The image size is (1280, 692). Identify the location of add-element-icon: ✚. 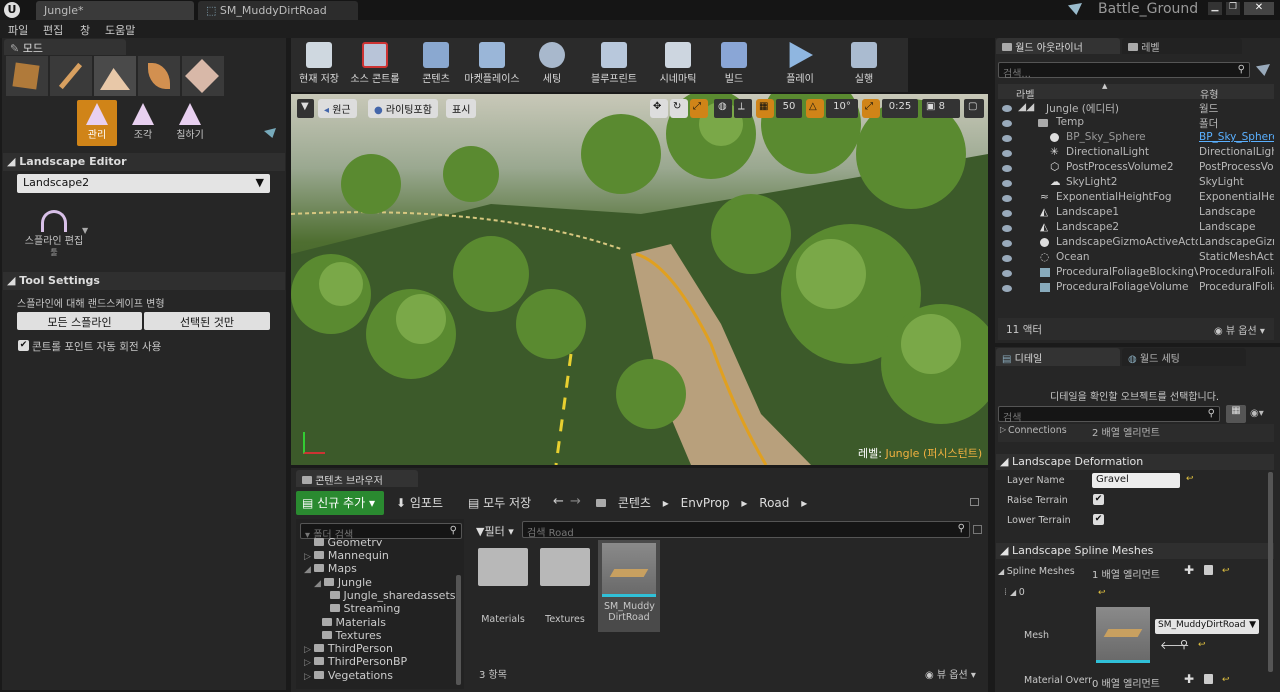
(1189, 679).